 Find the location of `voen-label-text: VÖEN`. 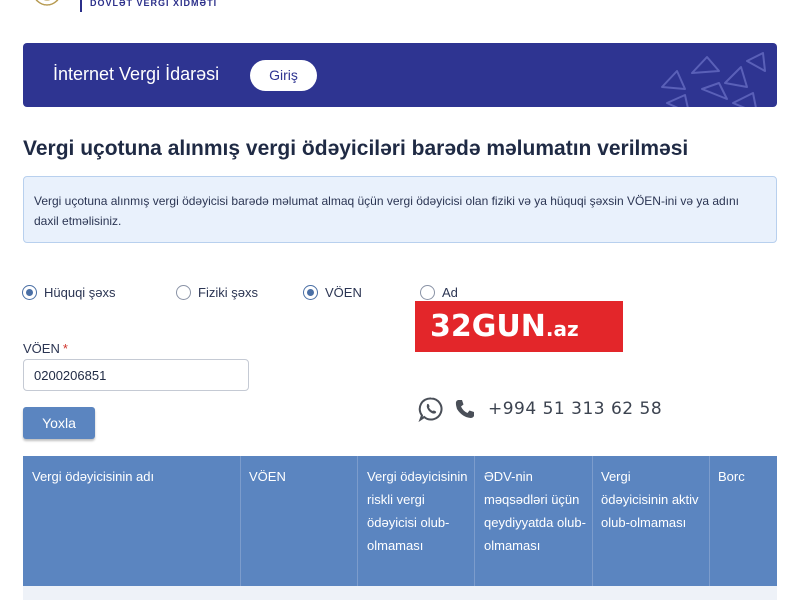

voen-label-text: VÖEN is located at coordinates (41, 348).